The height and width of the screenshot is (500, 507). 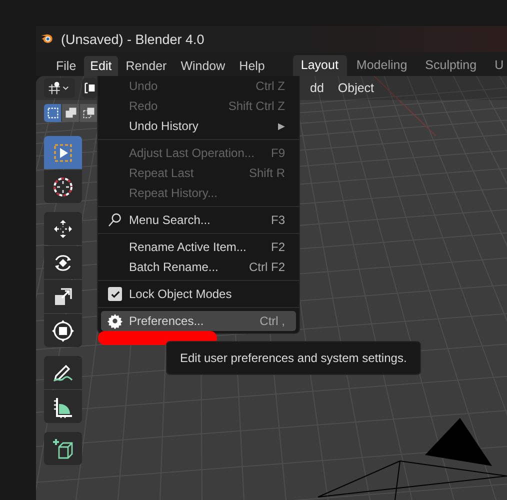 I want to click on workspace-tab: Modeling, so click(x=382, y=65).